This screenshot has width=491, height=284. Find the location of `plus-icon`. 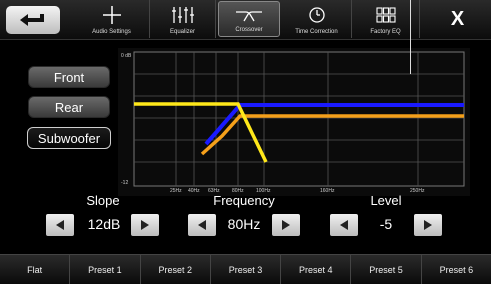

plus-icon is located at coordinates (111, 14).